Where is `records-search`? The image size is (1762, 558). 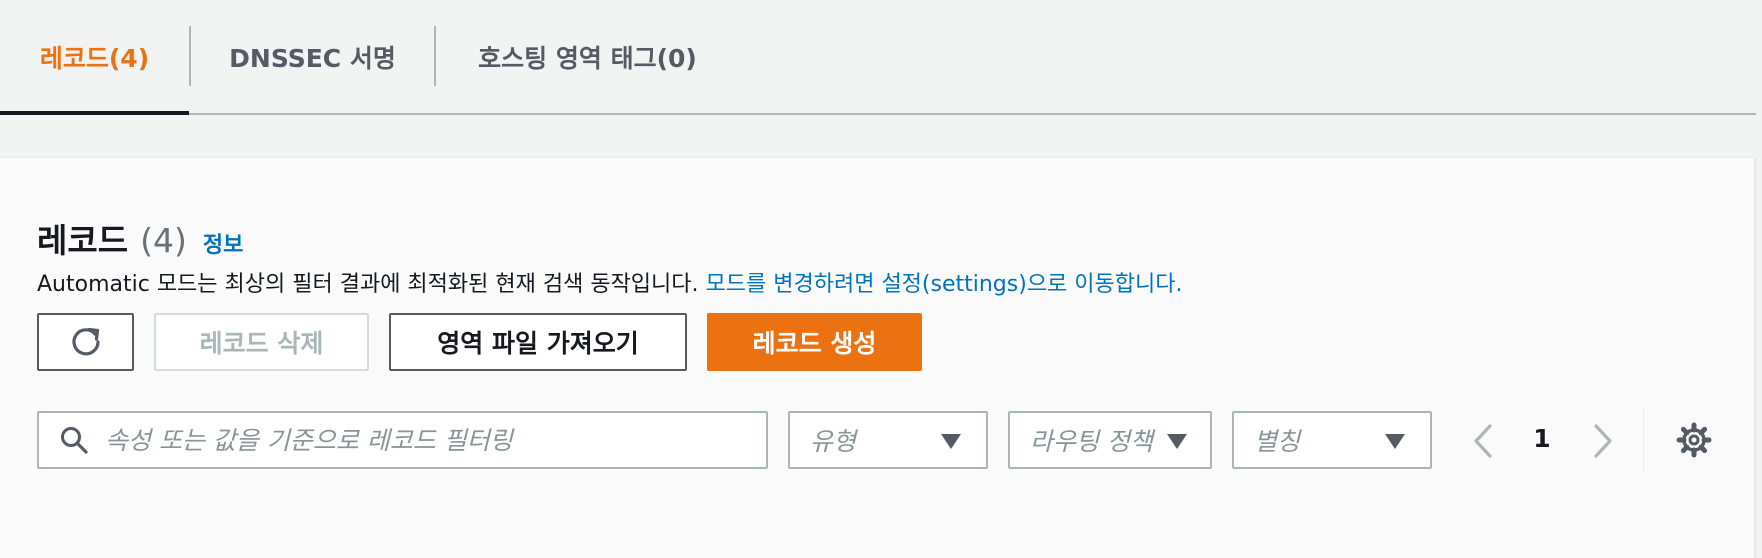
records-search is located at coordinates (402, 440).